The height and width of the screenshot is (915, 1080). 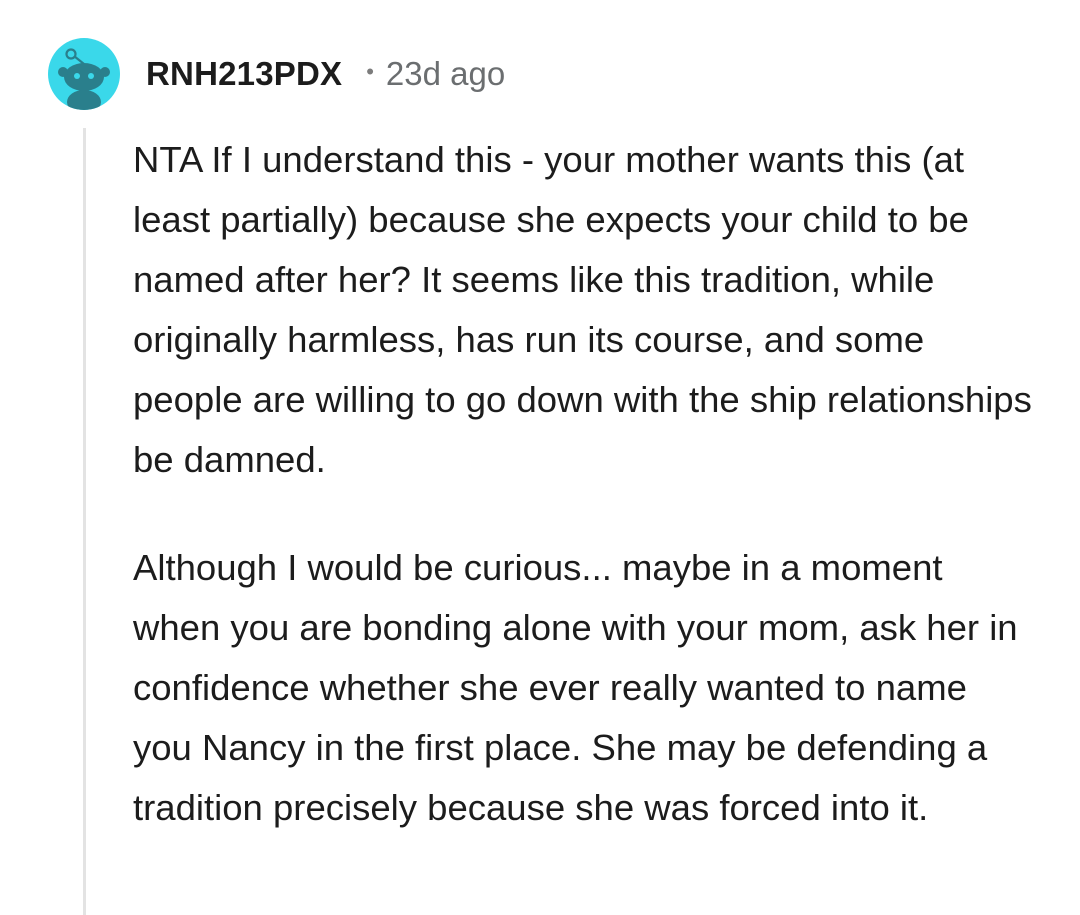 I want to click on comment-author: RNH213PDX, so click(x=244, y=74).